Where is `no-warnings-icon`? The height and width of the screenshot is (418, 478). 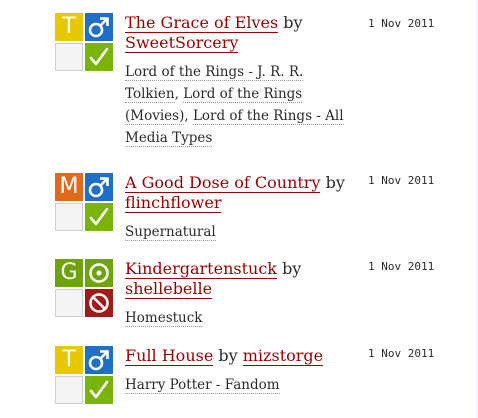 no-warnings-icon is located at coordinates (99, 303).